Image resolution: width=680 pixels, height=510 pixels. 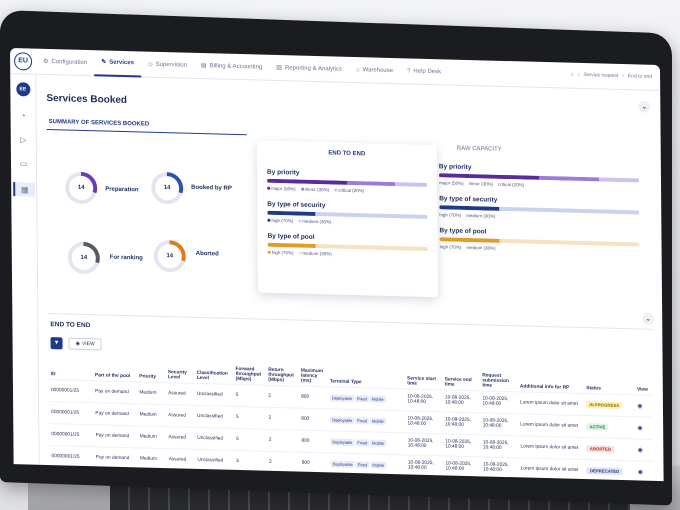 What do you see at coordinates (313, 374) in the screenshot?
I see `column-header: Maximum latency (ms)` at bounding box center [313, 374].